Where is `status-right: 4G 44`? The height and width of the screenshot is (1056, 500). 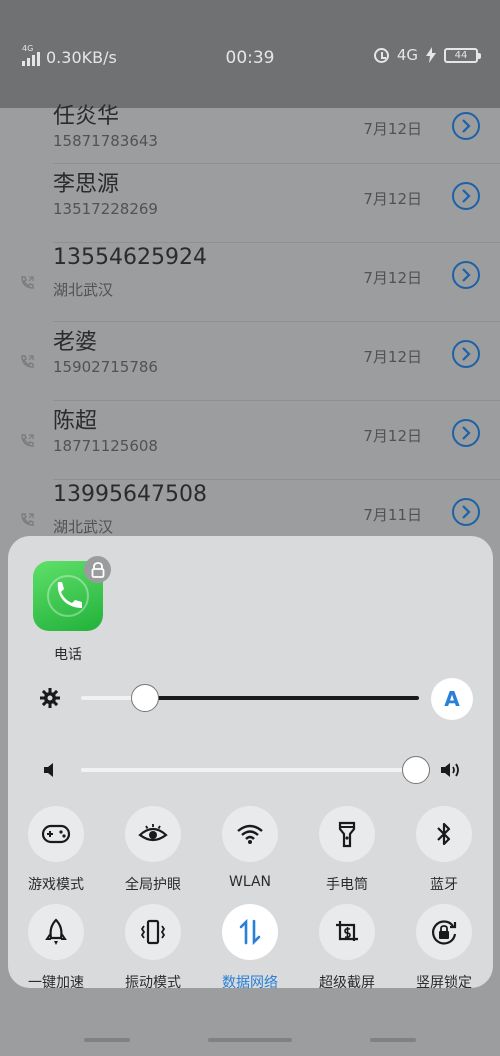 status-right: 4G 44 is located at coordinates (427, 55).